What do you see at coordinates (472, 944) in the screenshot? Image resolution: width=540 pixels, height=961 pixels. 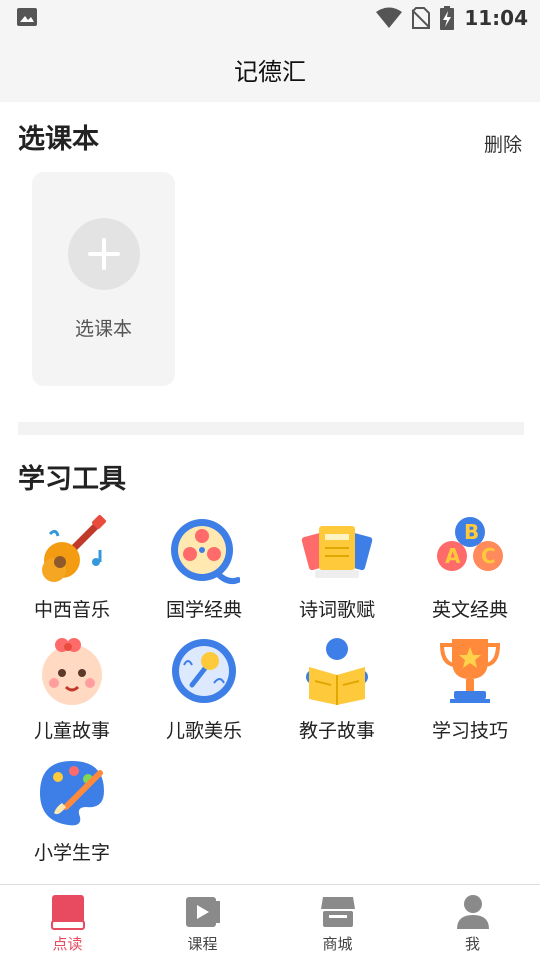 I see `nav-label-me: 我` at bounding box center [472, 944].